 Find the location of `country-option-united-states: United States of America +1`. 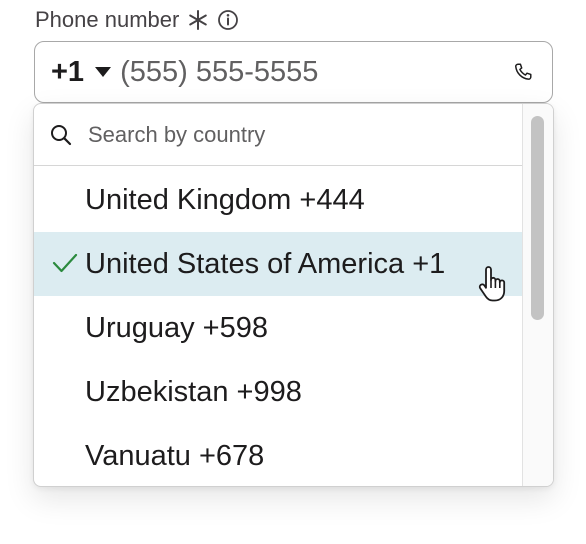

country-option-united-states: United States of America +1 is located at coordinates (278, 264).